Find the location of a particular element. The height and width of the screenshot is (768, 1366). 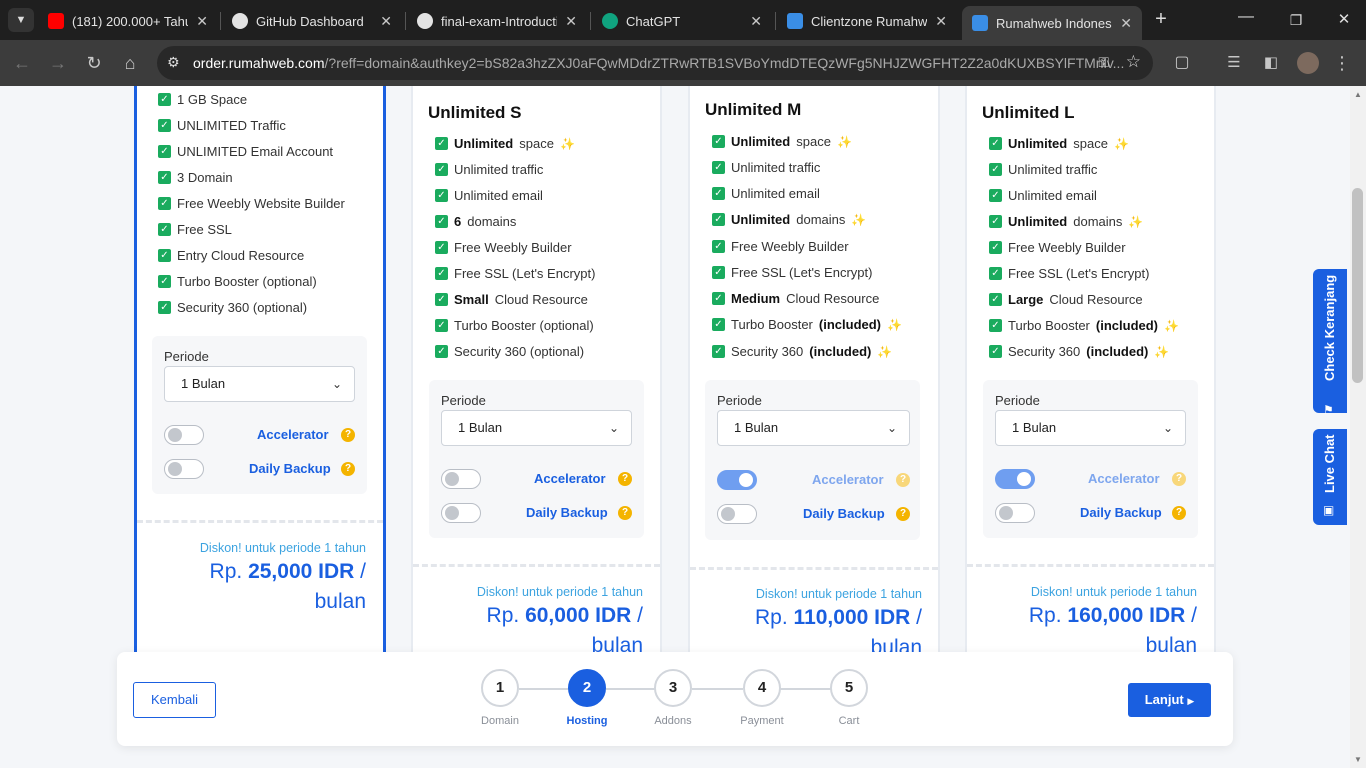

plan-feature: ✓ Free Weebly Builder is located at coordinates (503, 247).